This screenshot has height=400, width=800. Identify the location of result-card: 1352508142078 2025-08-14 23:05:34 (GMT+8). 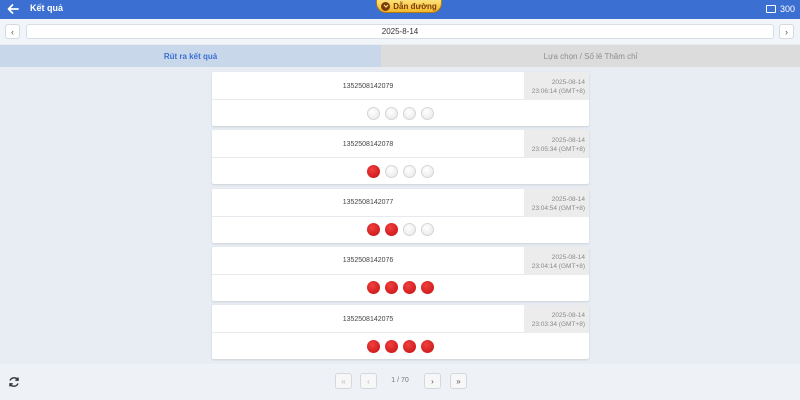
(400, 157).